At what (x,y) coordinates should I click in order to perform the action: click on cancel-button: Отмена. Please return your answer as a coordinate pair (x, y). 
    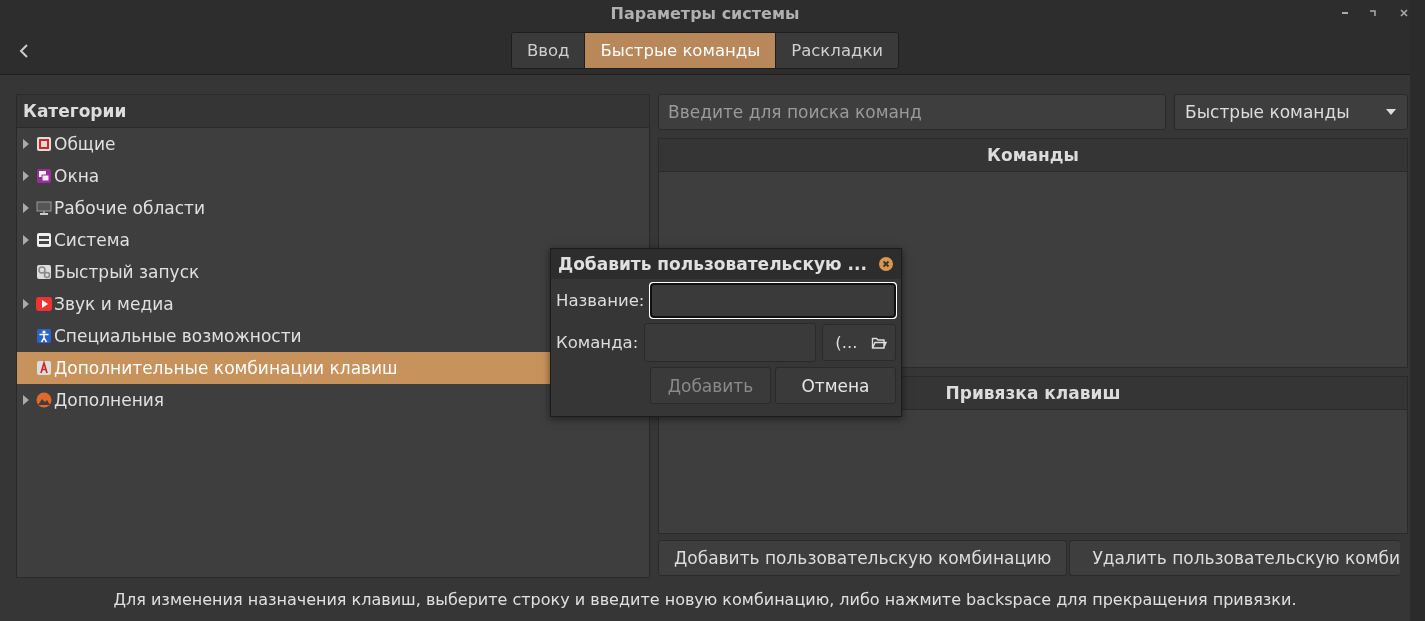
    Looking at the image, I should click on (835, 385).